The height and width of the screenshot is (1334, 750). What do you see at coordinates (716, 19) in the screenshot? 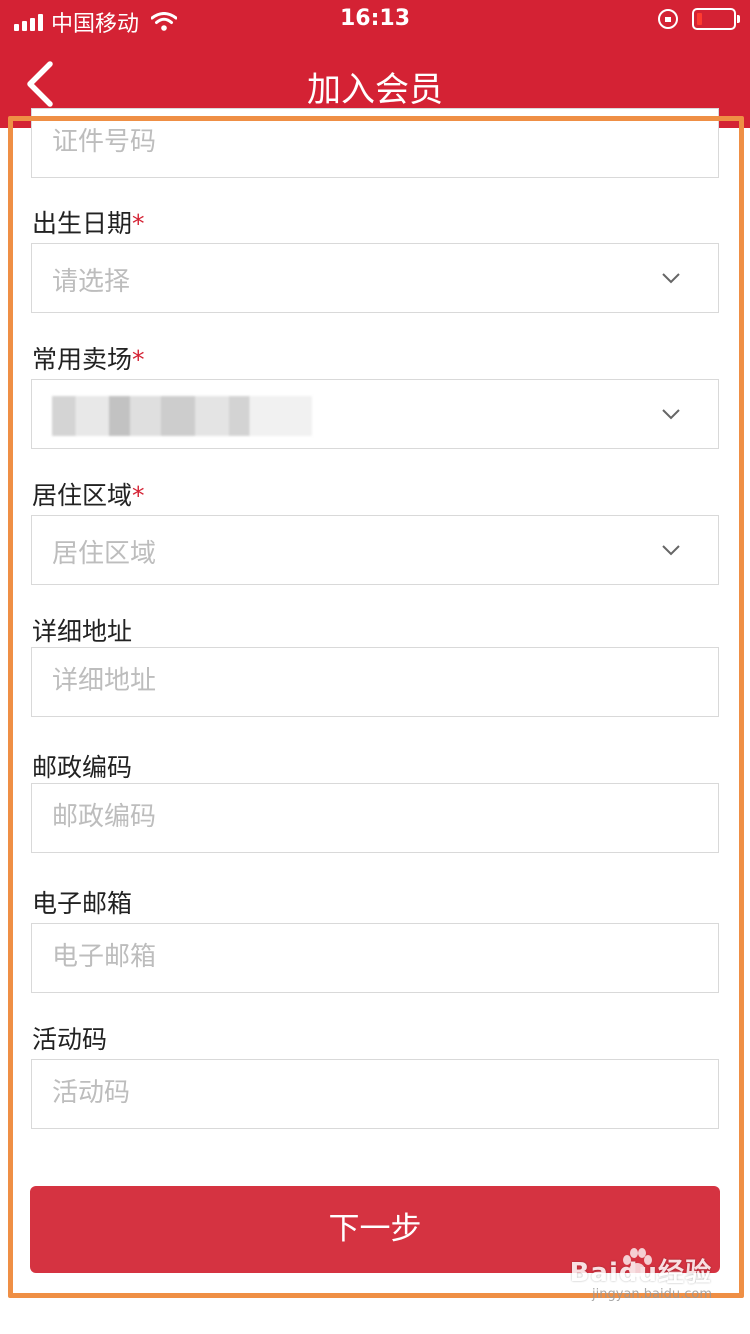
I see `battery-icon` at bounding box center [716, 19].